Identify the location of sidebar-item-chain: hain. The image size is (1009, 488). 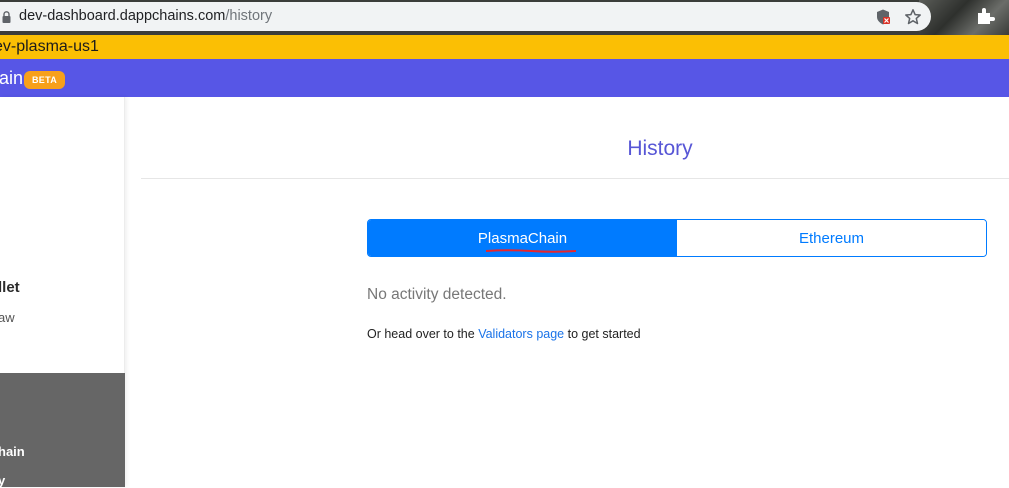
(12, 451).